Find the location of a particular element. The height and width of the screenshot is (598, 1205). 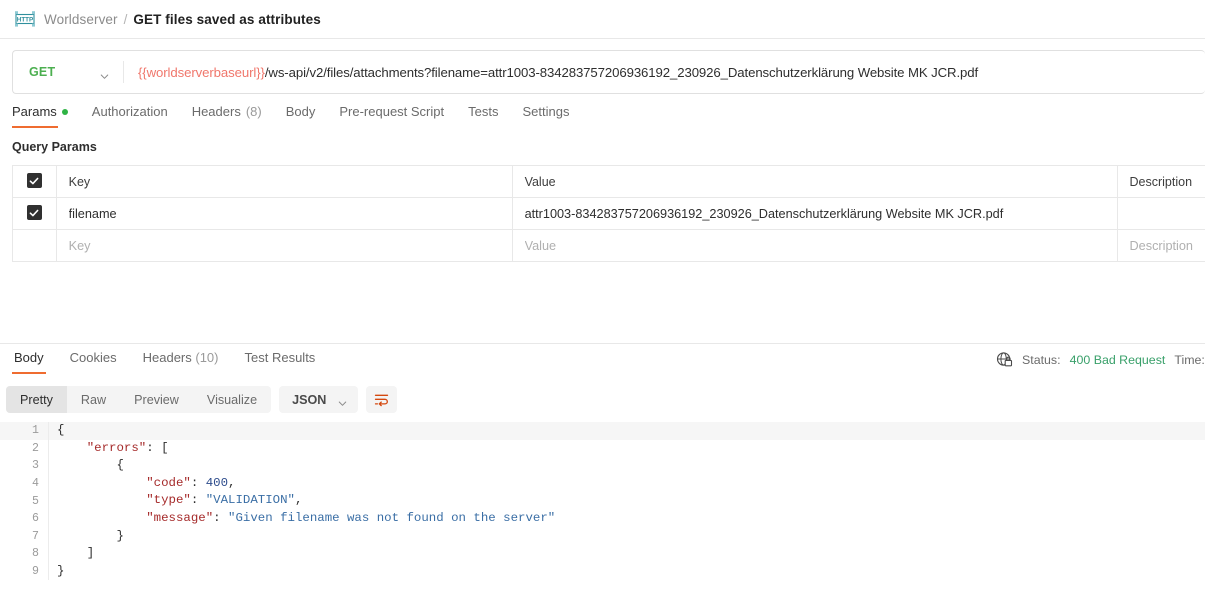

code-token: : is located at coordinates (198, 500).